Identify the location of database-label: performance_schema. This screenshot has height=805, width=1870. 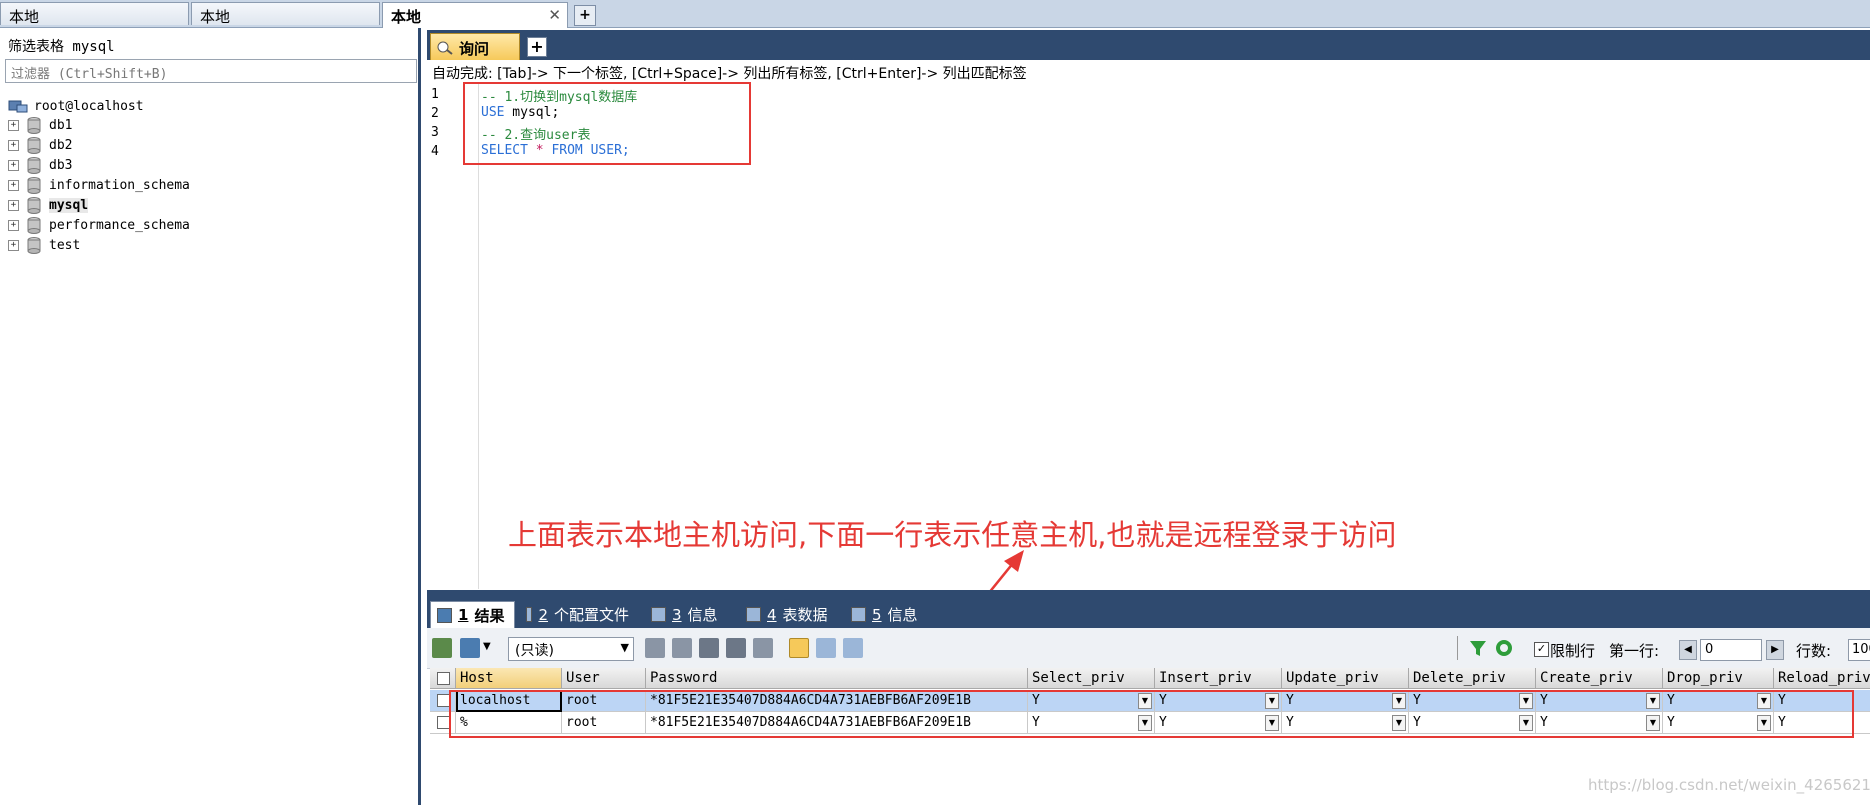
(119, 225).